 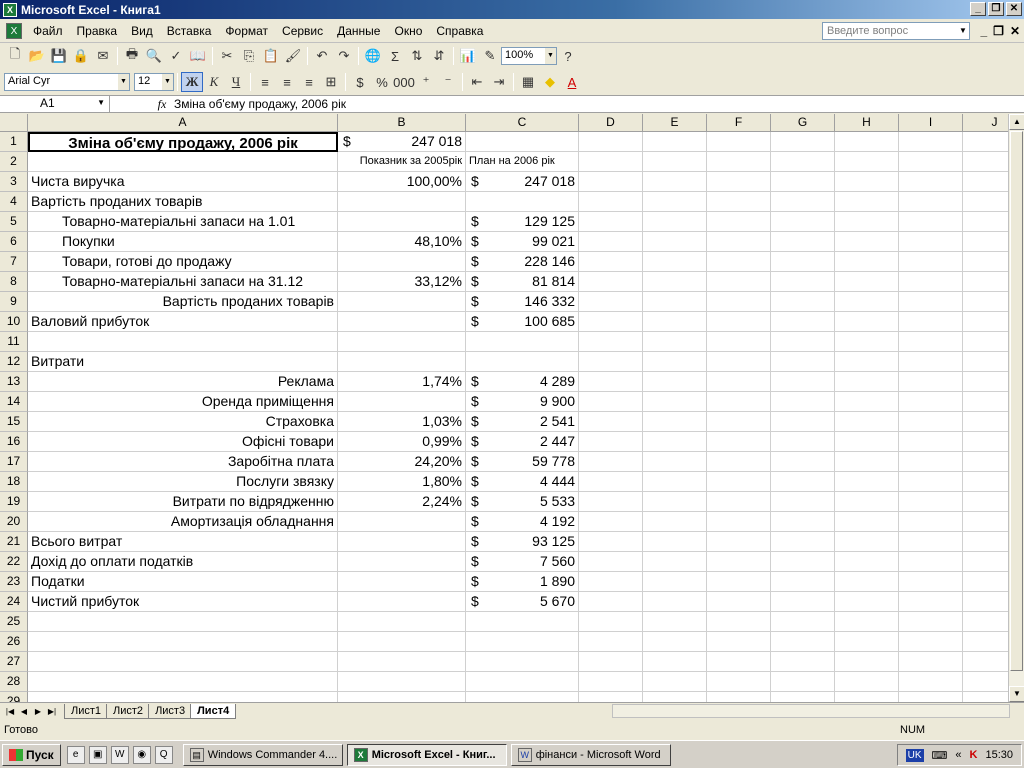 I want to click on research-icon: 📖, so click(x=198, y=56).